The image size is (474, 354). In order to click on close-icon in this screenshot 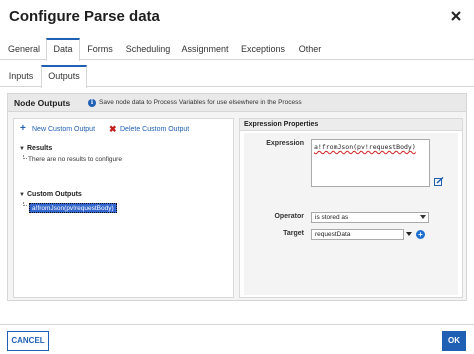, I will do `click(456, 16)`.